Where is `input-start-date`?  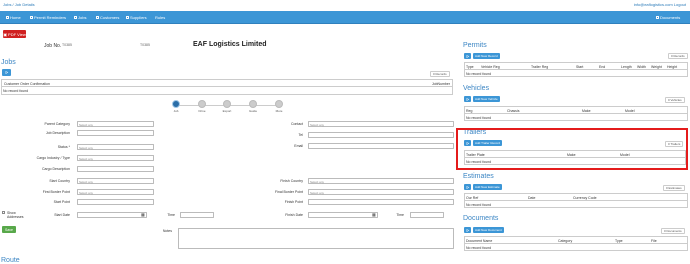
input-start-date is located at coordinates (112, 215).